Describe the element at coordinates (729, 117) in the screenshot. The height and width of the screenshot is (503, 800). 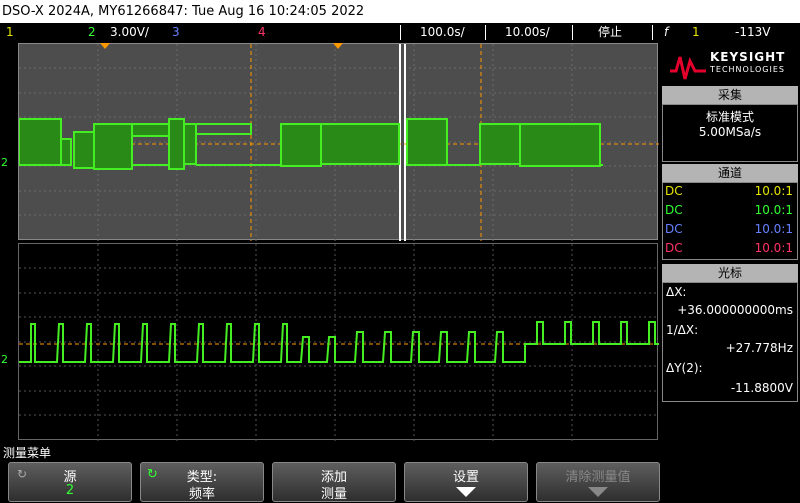
I see `acquire-mode: 标准模式` at that location.